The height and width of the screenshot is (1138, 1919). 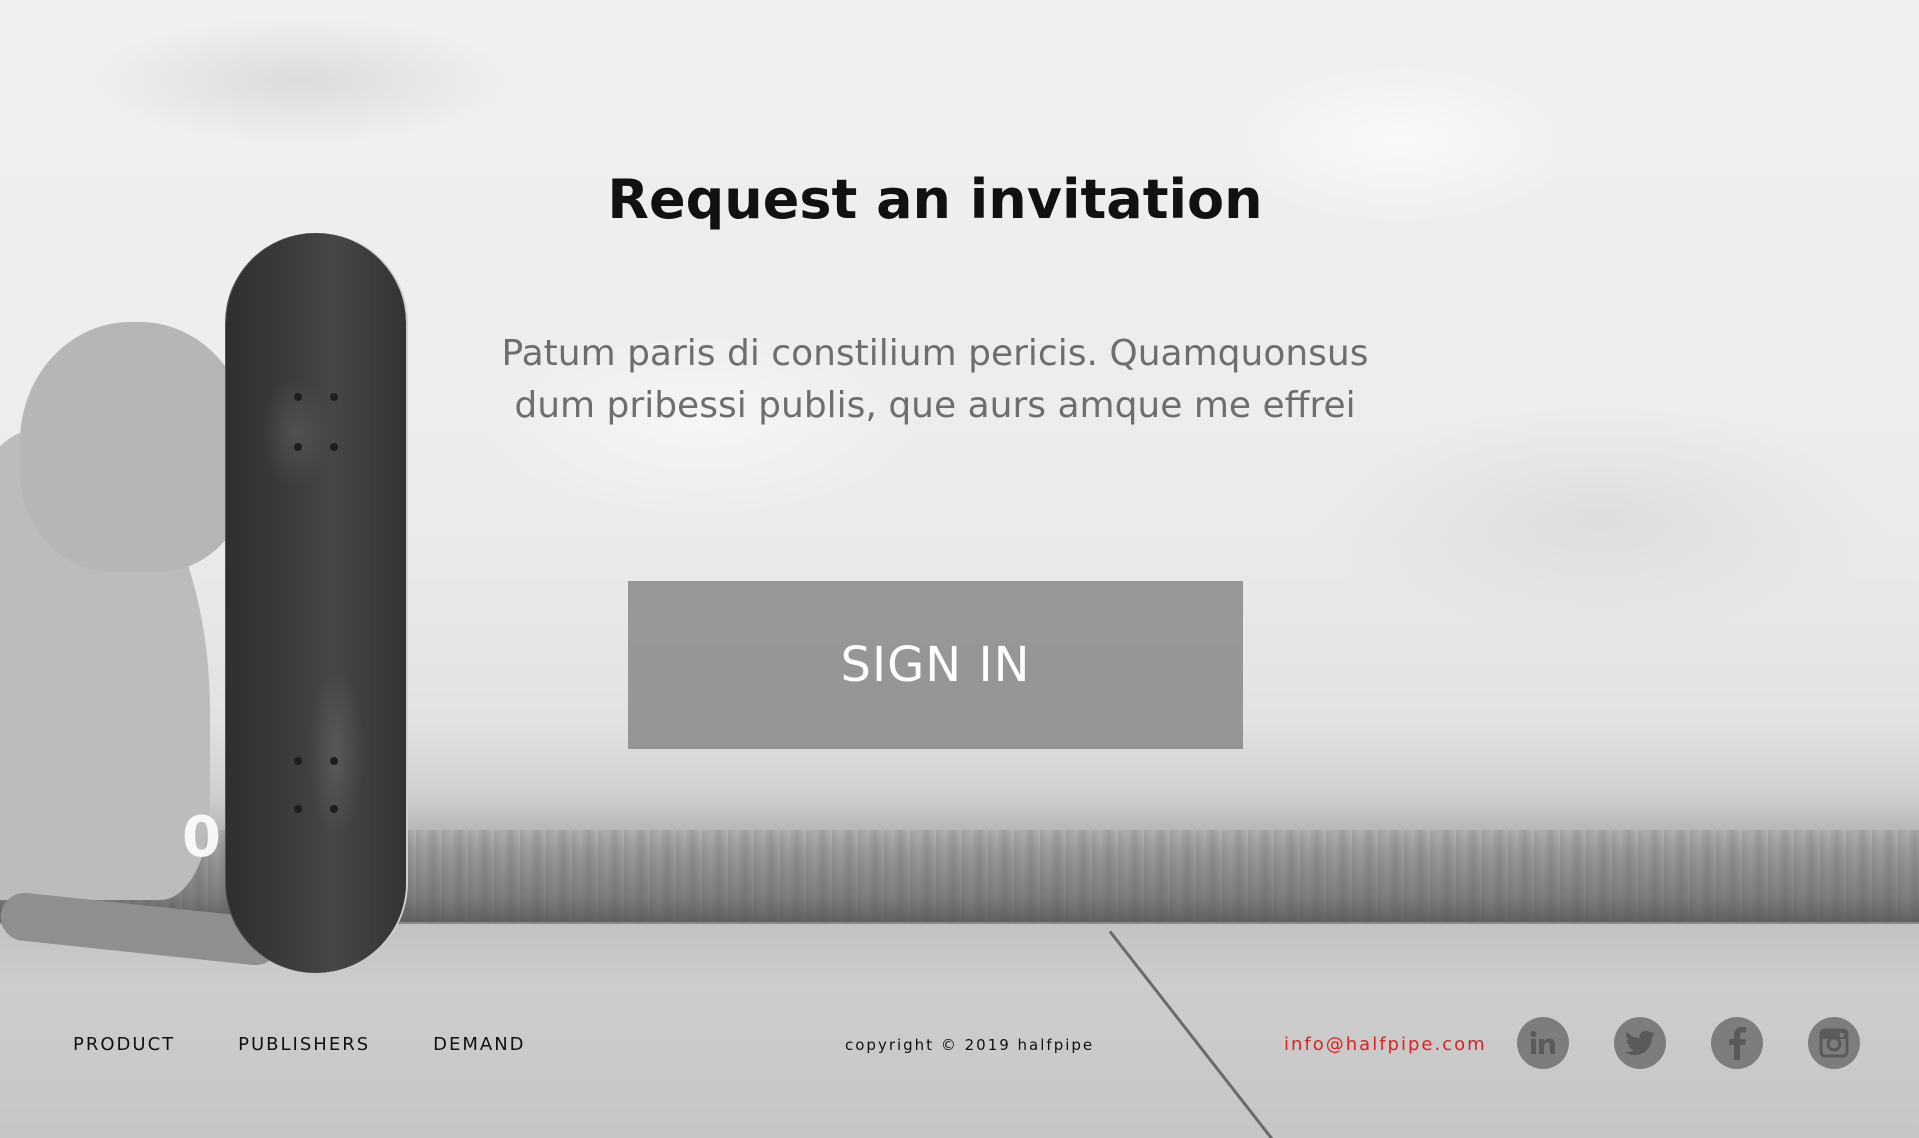 I want to click on linkedin-icon, so click(x=1543, y=1043).